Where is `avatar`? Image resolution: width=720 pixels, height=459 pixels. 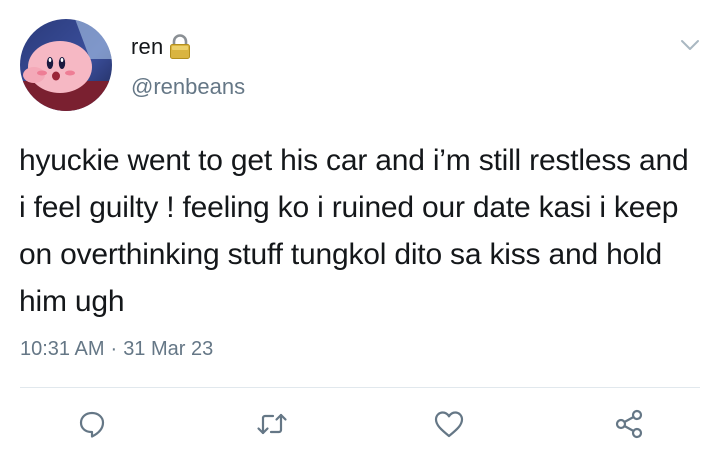 avatar is located at coordinates (66, 65).